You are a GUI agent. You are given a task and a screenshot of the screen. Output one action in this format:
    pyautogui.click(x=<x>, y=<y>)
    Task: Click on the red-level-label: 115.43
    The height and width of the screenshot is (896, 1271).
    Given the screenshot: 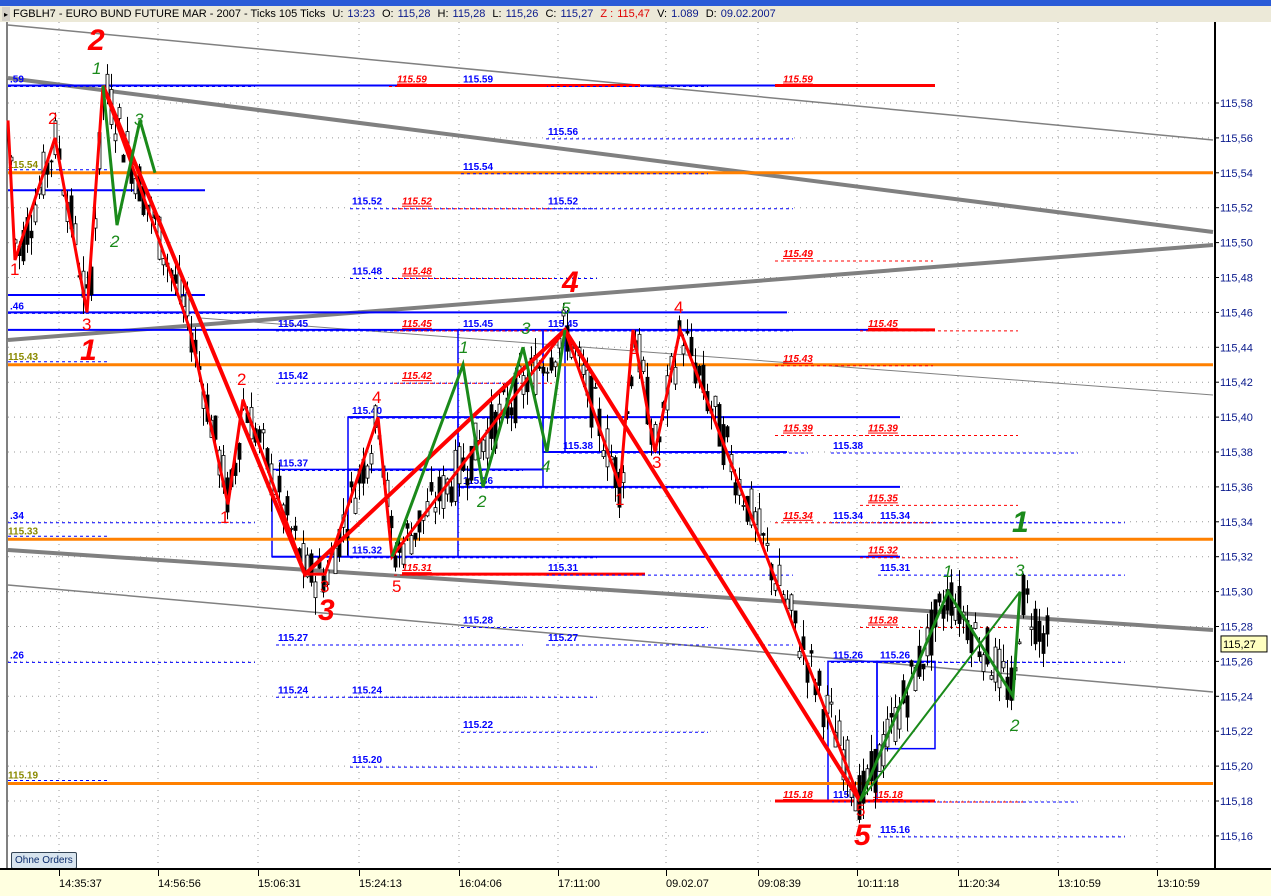 What is the action you would take?
    pyautogui.click(x=798, y=359)
    